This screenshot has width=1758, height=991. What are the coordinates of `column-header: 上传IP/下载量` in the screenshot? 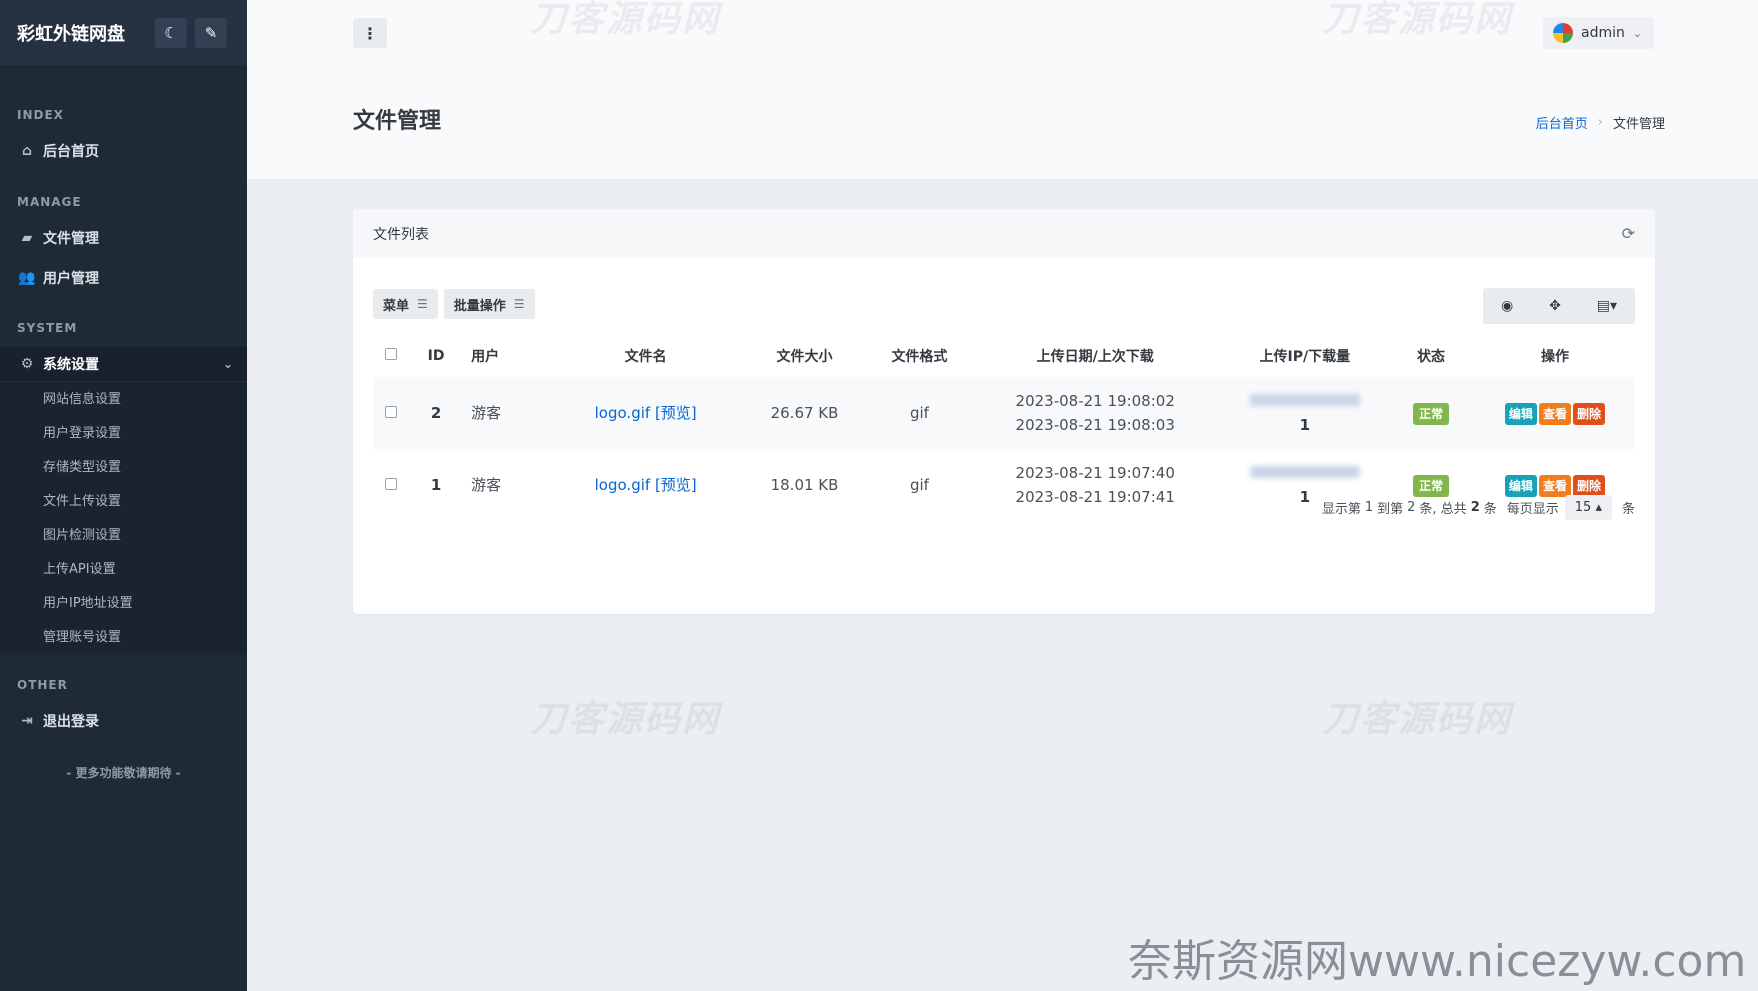 It's located at (1305, 356).